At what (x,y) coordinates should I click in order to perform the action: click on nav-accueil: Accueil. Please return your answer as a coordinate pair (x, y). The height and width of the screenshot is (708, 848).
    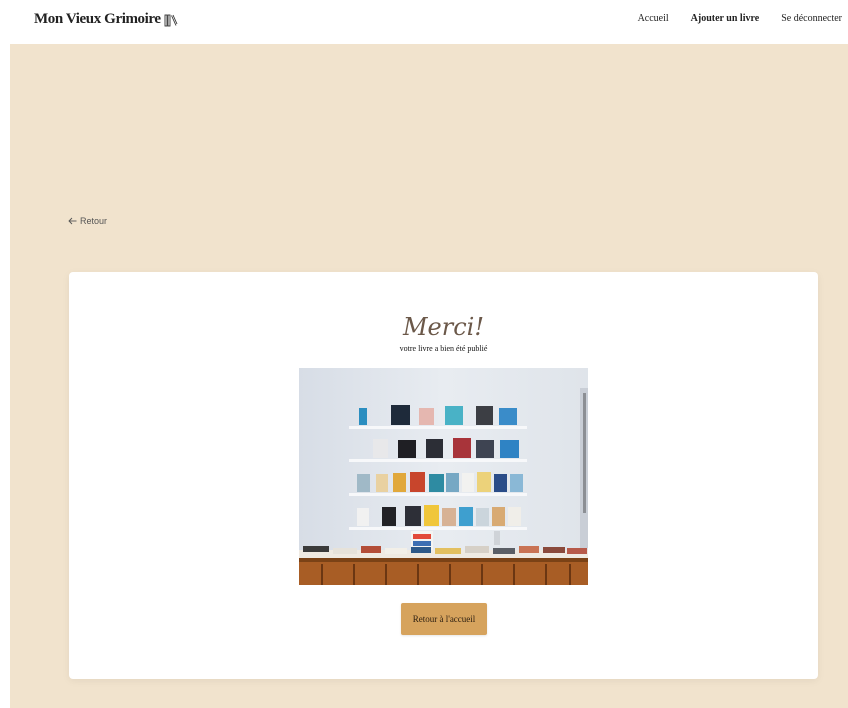
    Looking at the image, I should click on (653, 18).